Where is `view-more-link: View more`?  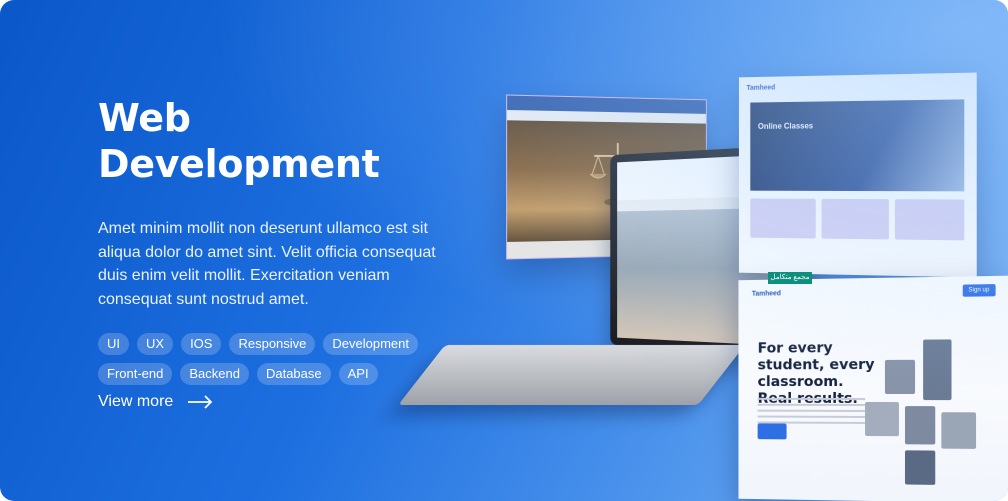 view-more-link: View more is located at coordinates (155, 402).